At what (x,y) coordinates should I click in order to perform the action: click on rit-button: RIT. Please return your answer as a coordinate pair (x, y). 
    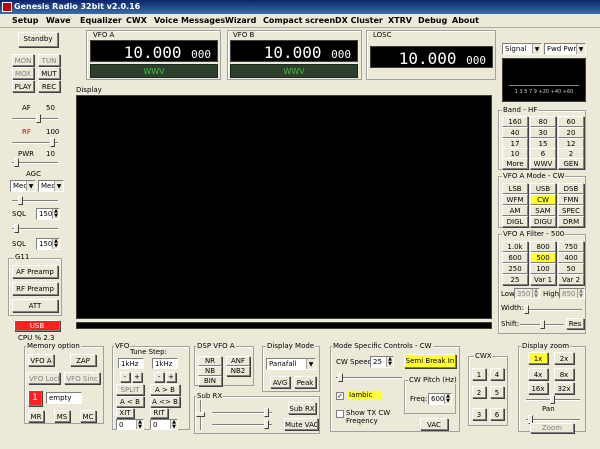
    Looking at the image, I should click on (159, 413).